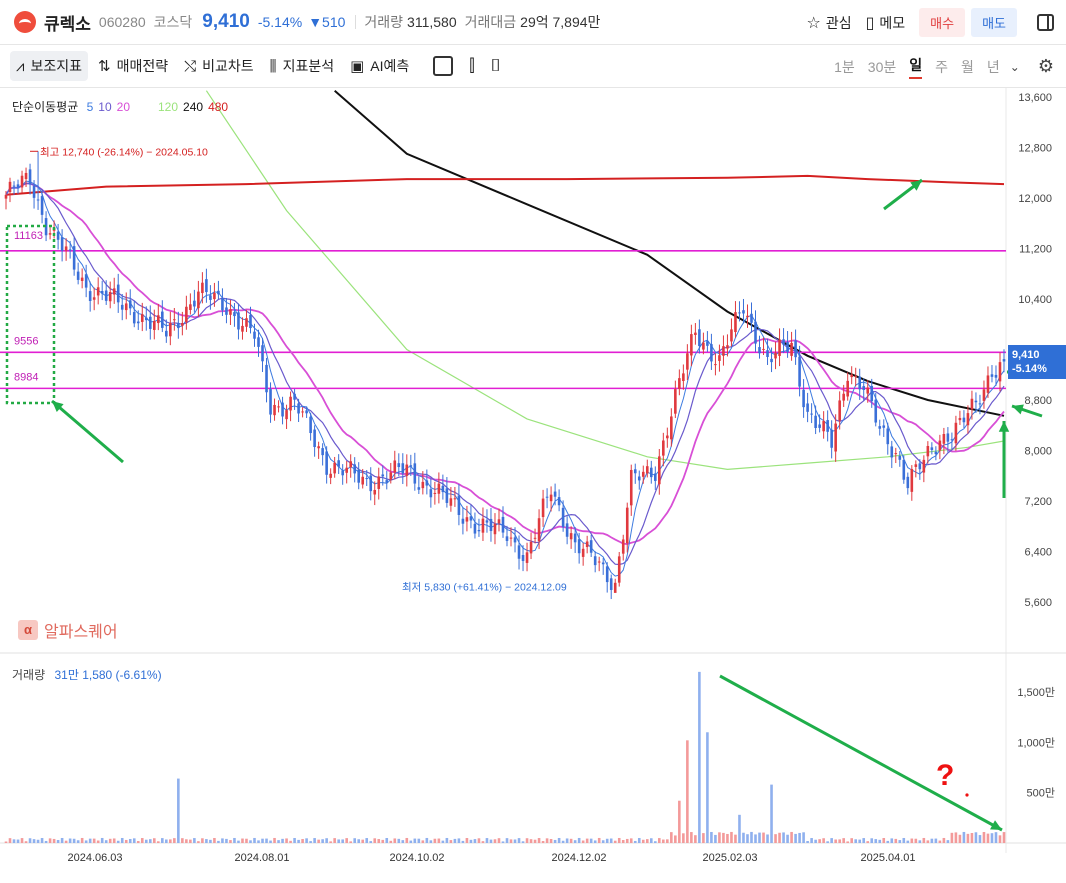 The height and width of the screenshot is (883, 1066). What do you see at coordinates (20, 66) in the screenshot?
I see `indicator-icon: ⩘` at bounding box center [20, 66].